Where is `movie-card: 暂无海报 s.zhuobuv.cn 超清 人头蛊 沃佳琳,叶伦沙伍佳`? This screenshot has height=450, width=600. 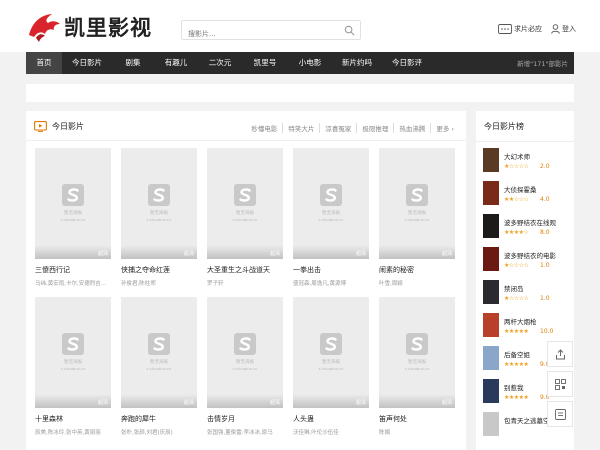 movie-card: 暂无海报 s.zhuobuv.cn 超清 人头蛊 沃佳琳,叶伦沙伍佳 is located at coordinates (331, 366).